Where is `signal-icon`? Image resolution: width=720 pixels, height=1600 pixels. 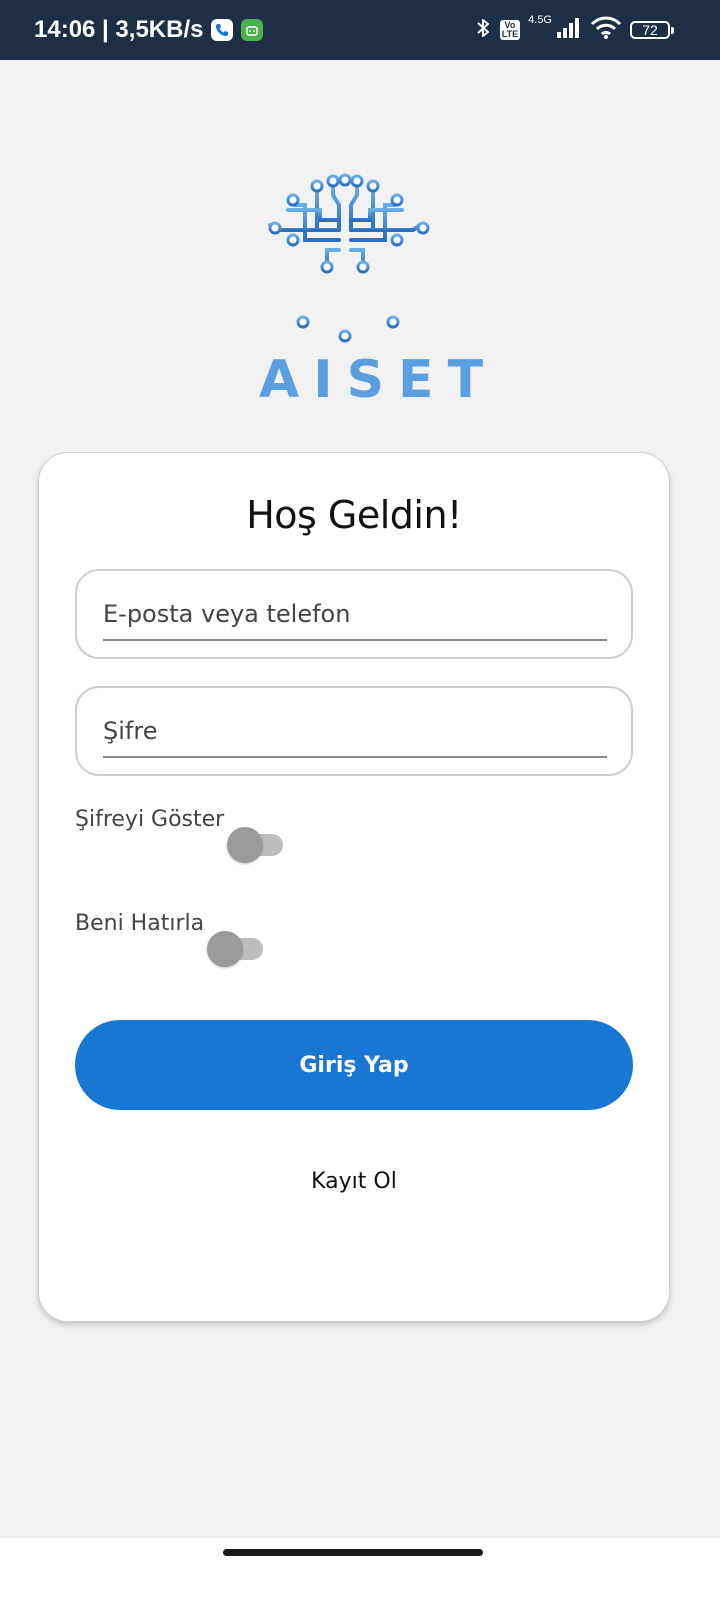
signal-icon is located at coordinates (569, 30).